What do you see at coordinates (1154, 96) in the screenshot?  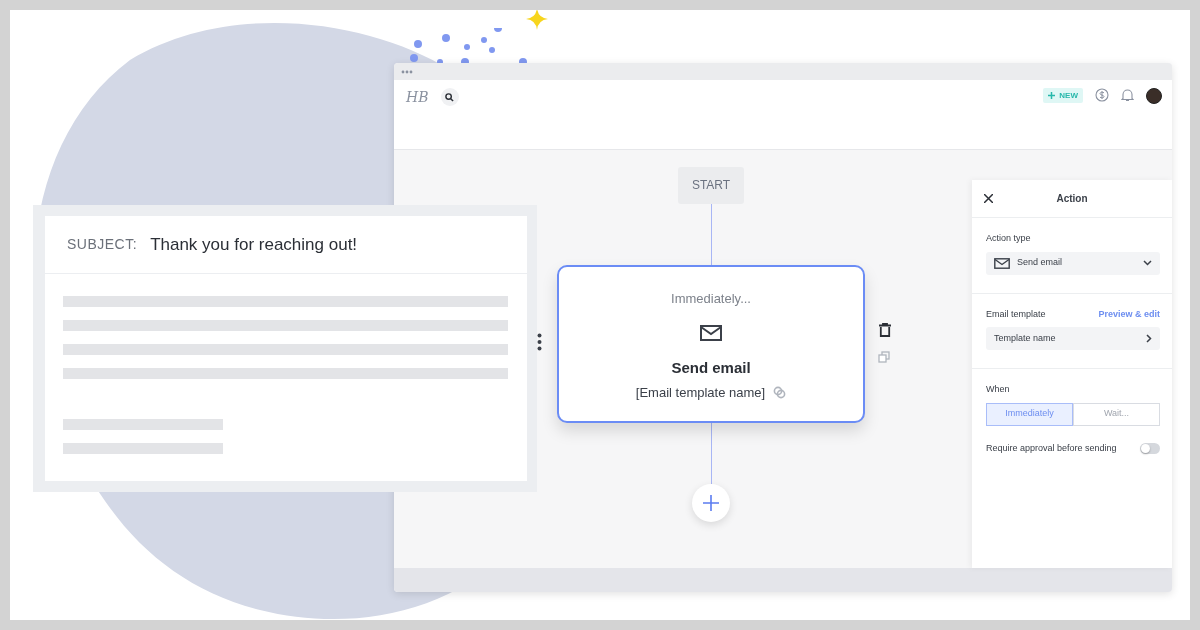 I see `avatar` at bounding box center [1154, 96].